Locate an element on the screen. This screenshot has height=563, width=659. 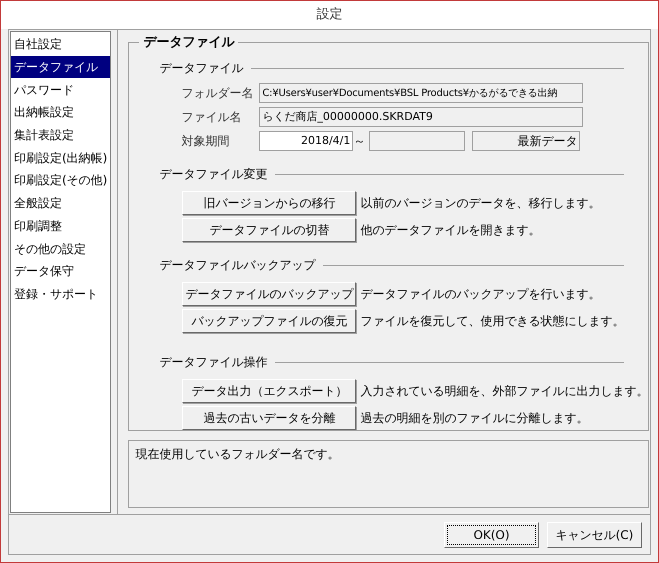
sidebar-item: 集計表設定 is located at coordinates (60, 135).